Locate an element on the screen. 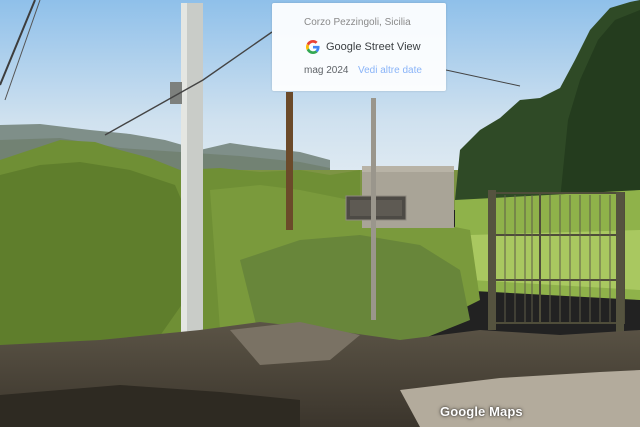 The image size is (640, 427). street-view-label: Google Street View is located at coordinates (373, 47).